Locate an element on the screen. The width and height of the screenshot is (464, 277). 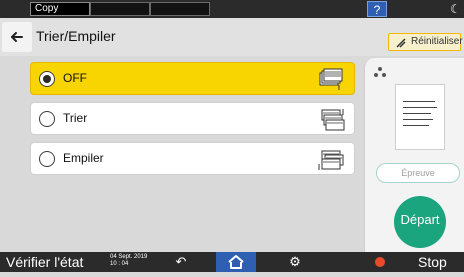
top-status-bar: Copy ? ☾ is located at coordinates (232, 9).